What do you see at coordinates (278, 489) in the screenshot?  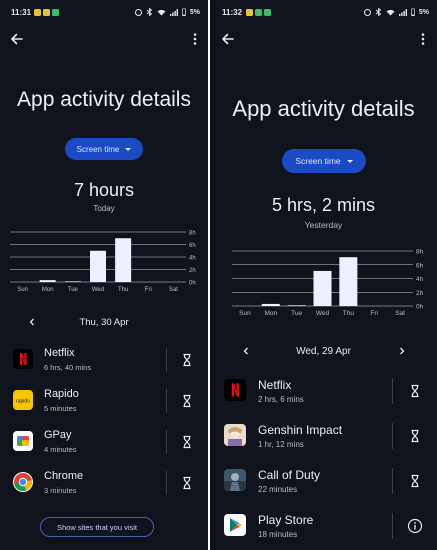 I see `app-time: 22 minutes` at bounding box center [278, 489].